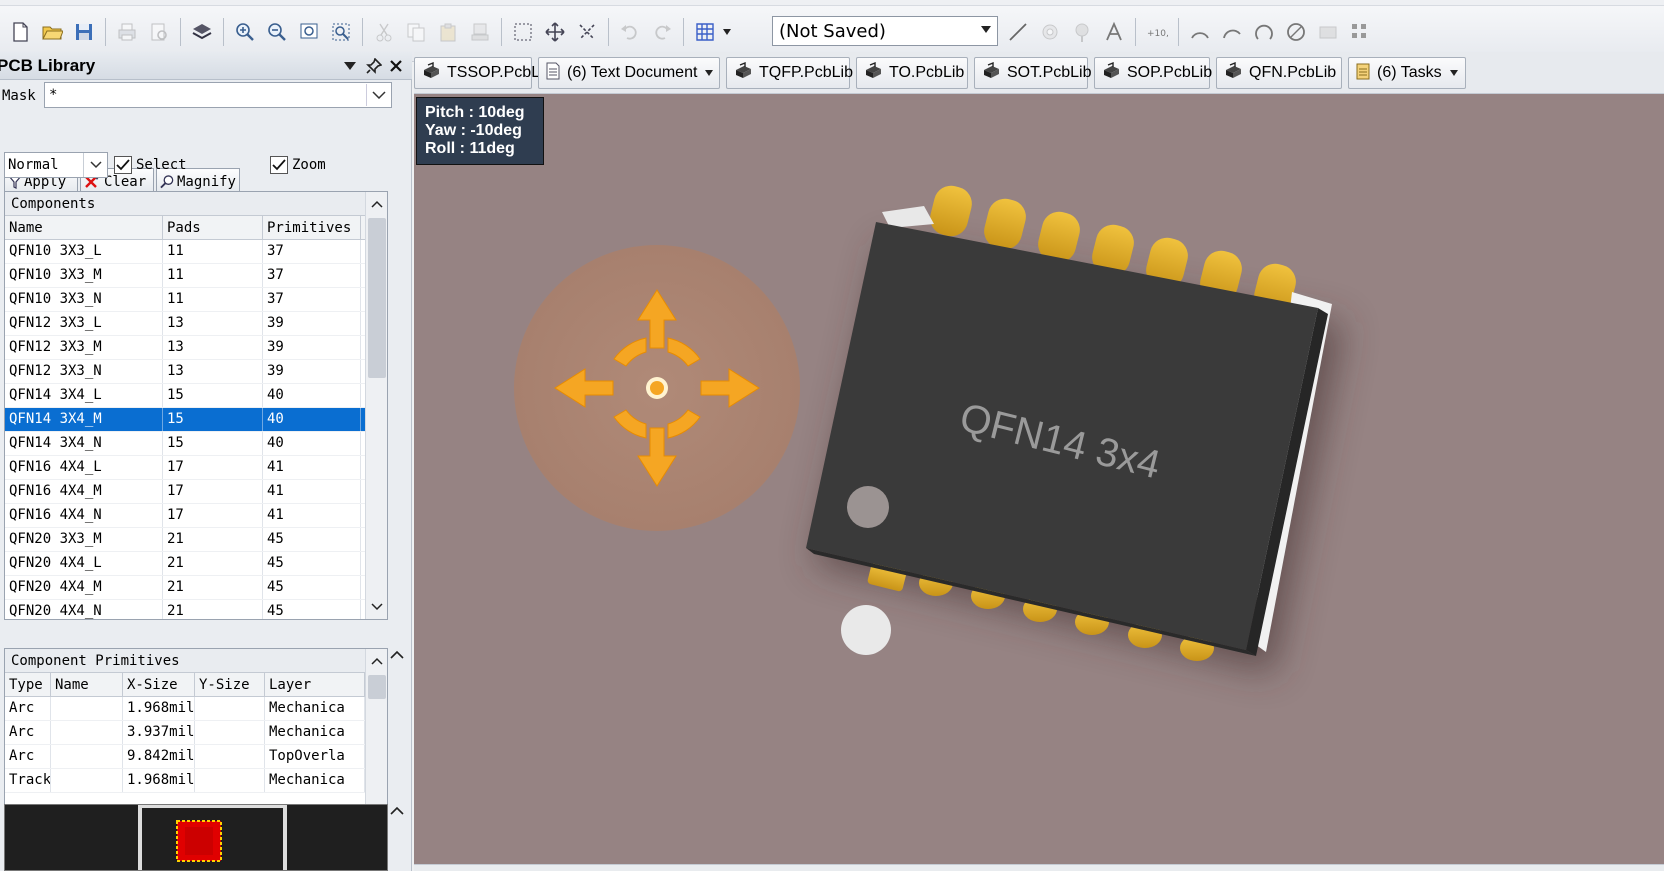 The height and width of the screenshot is (871, 1664). Describe the element at coordinates (315, 684) in the screenshot. I see `column-header: Layer` at that location.